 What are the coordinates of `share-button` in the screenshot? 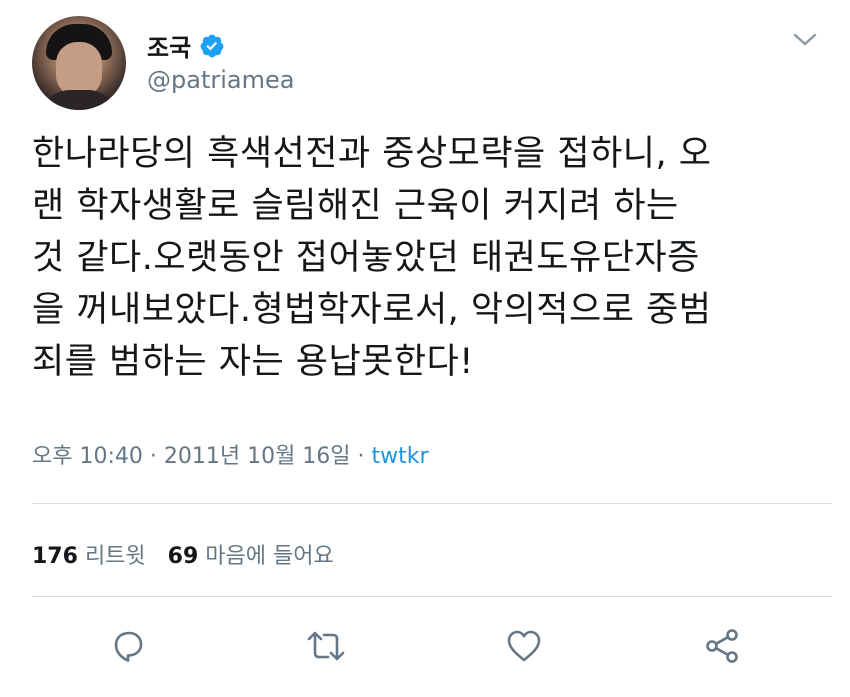 It's located at (722, 646).